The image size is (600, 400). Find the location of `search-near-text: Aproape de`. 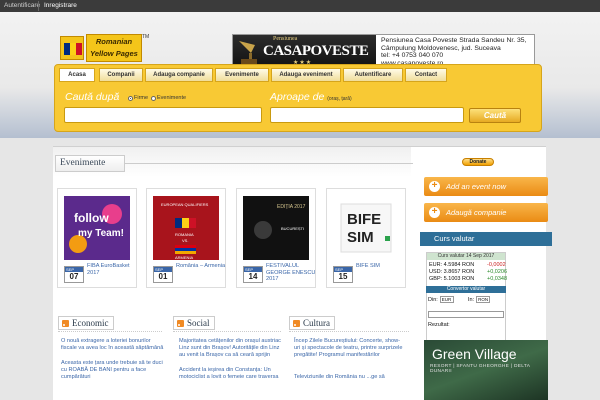

search-near-text: Aproape de is located at coordinates (297, 97).